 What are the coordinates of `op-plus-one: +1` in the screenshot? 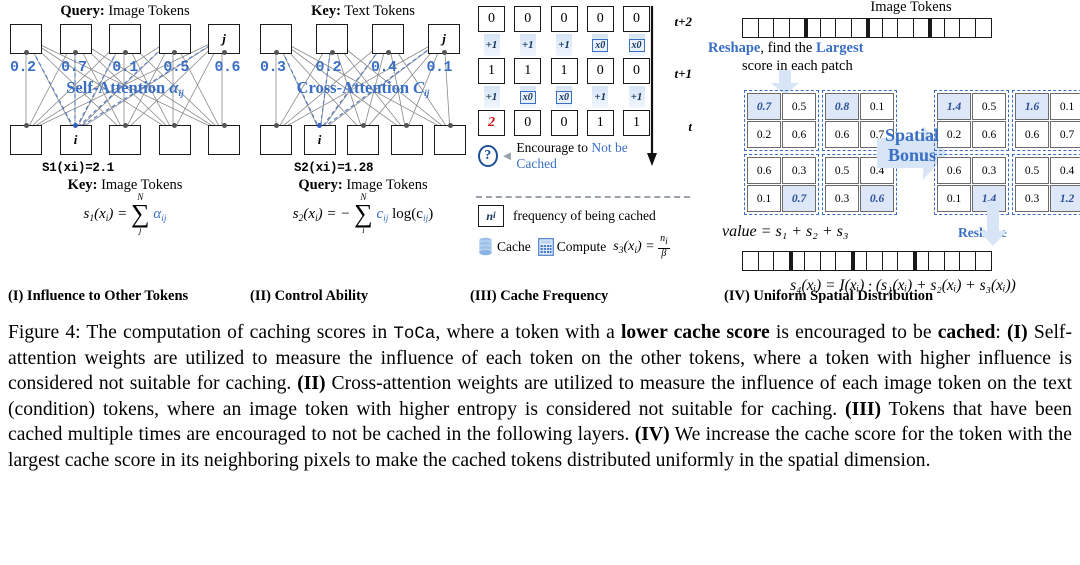 It's located at (491, 97).